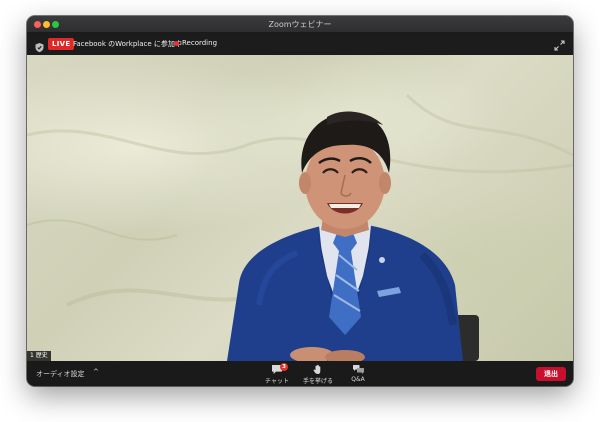 This screenshot has width=600, height=422. I want to click on chat-label: チャット, so click(277, 381).